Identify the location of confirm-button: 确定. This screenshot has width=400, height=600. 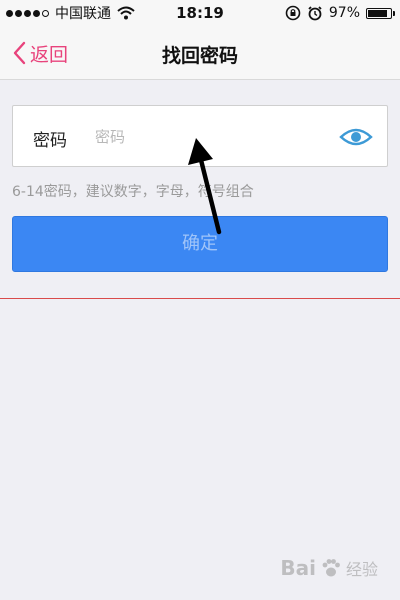
(200, 244).